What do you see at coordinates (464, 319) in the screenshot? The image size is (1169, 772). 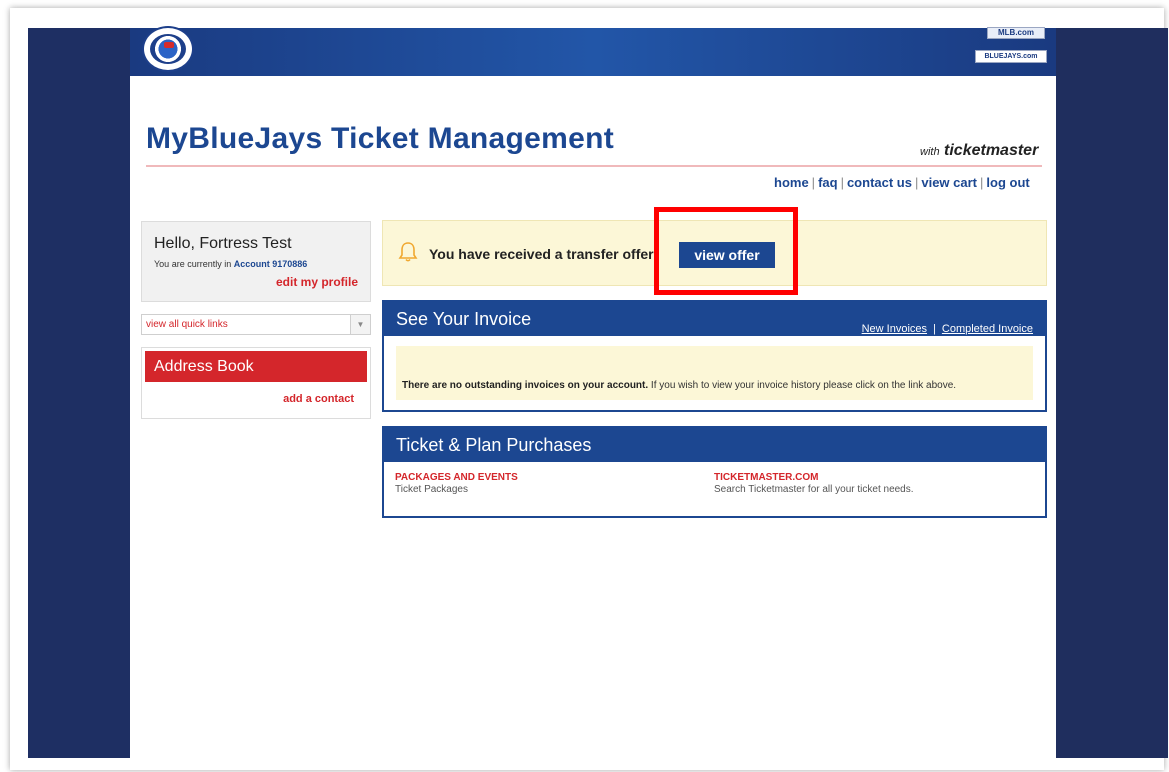 I see `invoice-title: See Your Invoice` at bounding box center [464, 319].